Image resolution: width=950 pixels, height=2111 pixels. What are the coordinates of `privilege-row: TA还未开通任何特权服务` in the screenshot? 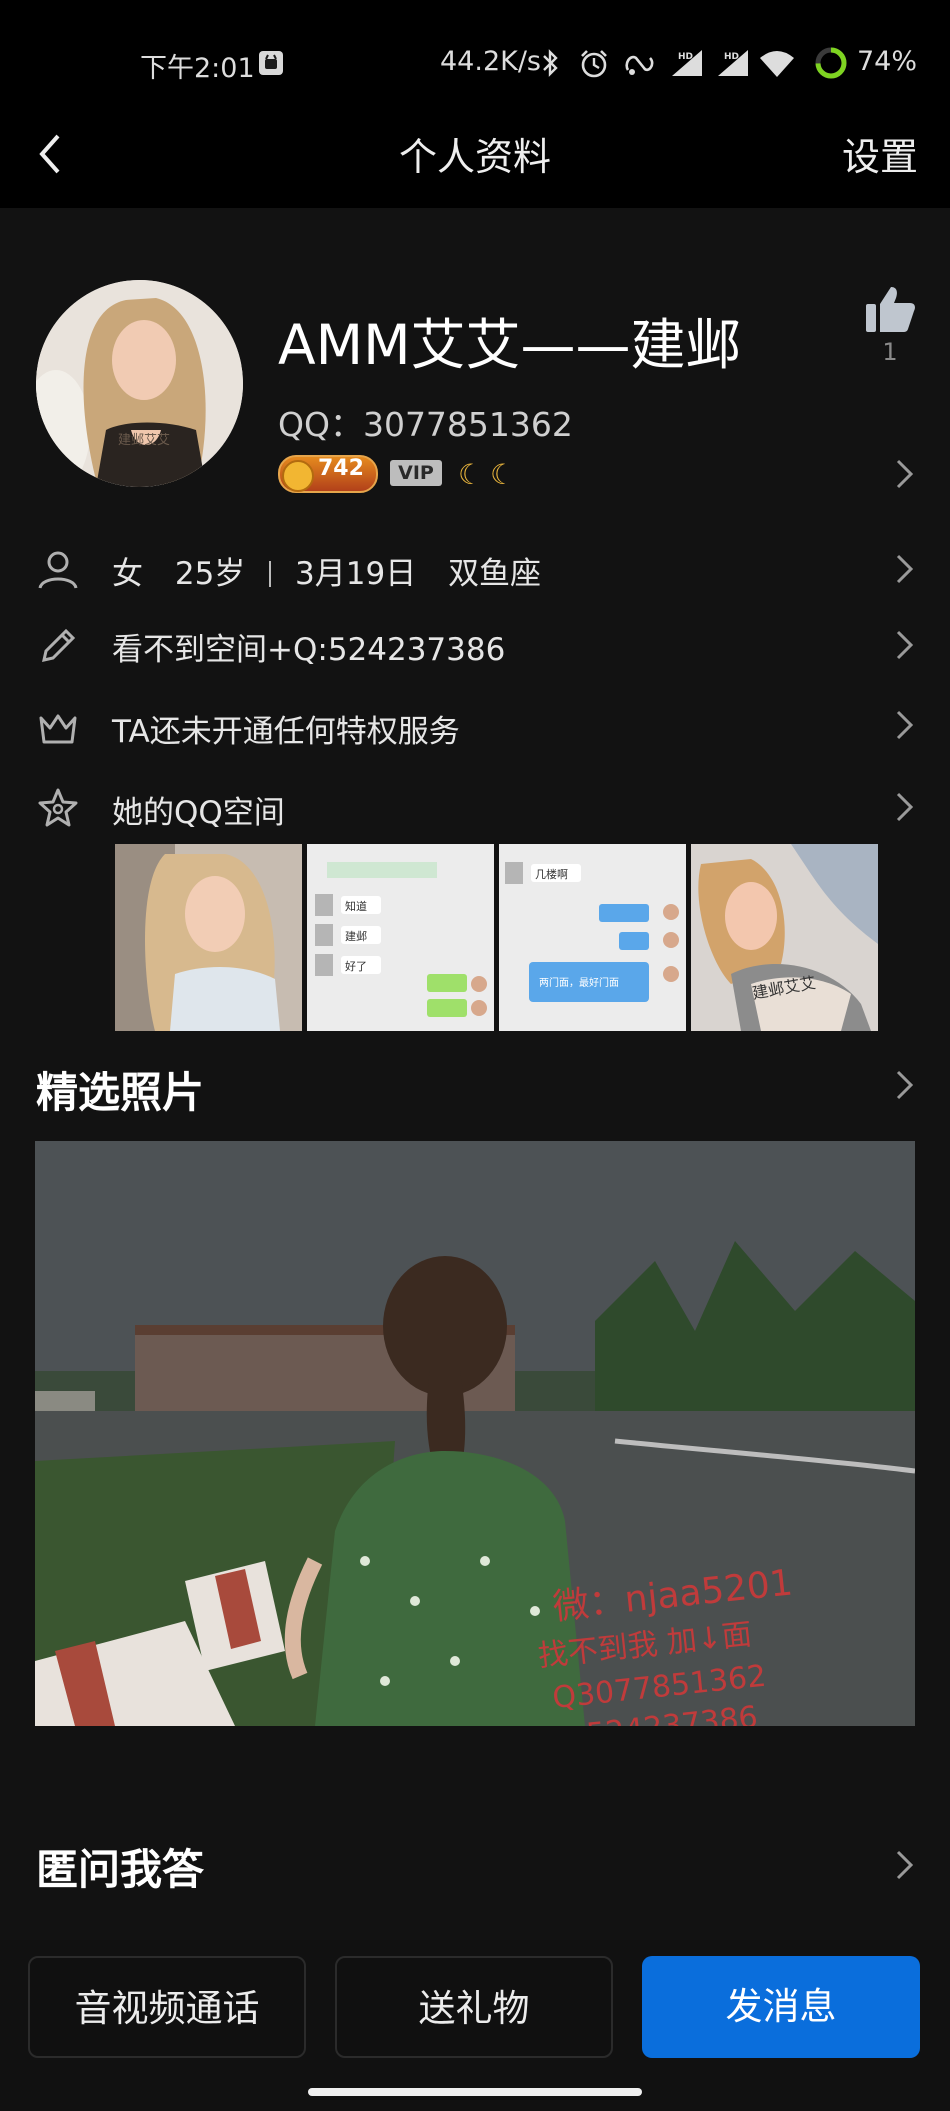 It's located at (286, 728).